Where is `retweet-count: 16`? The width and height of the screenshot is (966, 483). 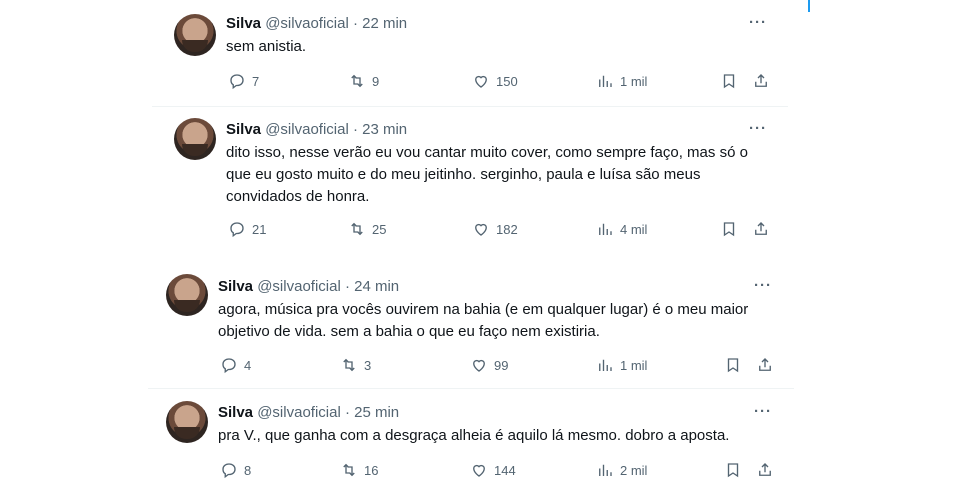
retweet-count: 16 is located at coordinates (371, 470).